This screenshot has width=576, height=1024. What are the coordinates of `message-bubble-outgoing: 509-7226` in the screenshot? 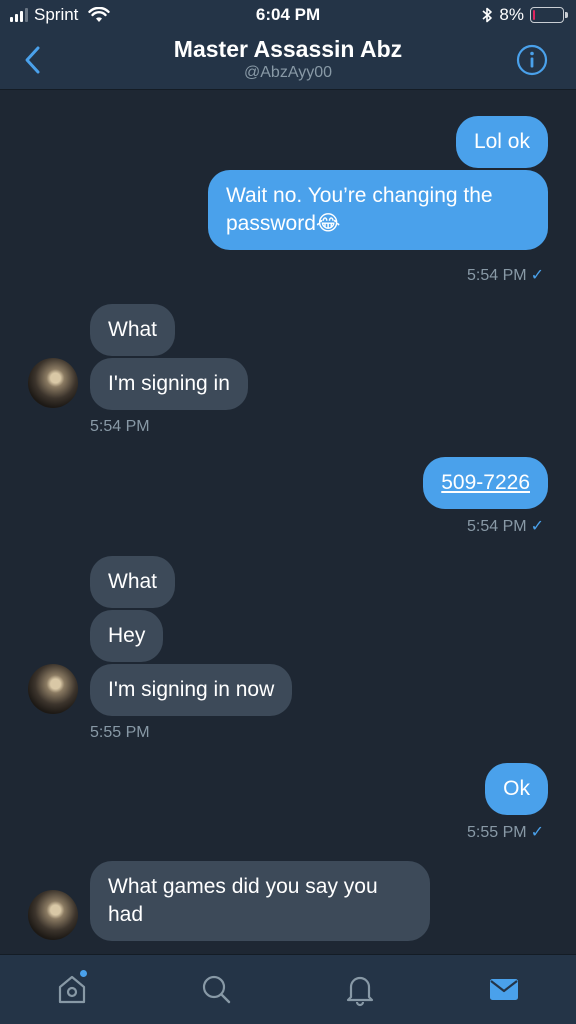 It's located at (485, 483).